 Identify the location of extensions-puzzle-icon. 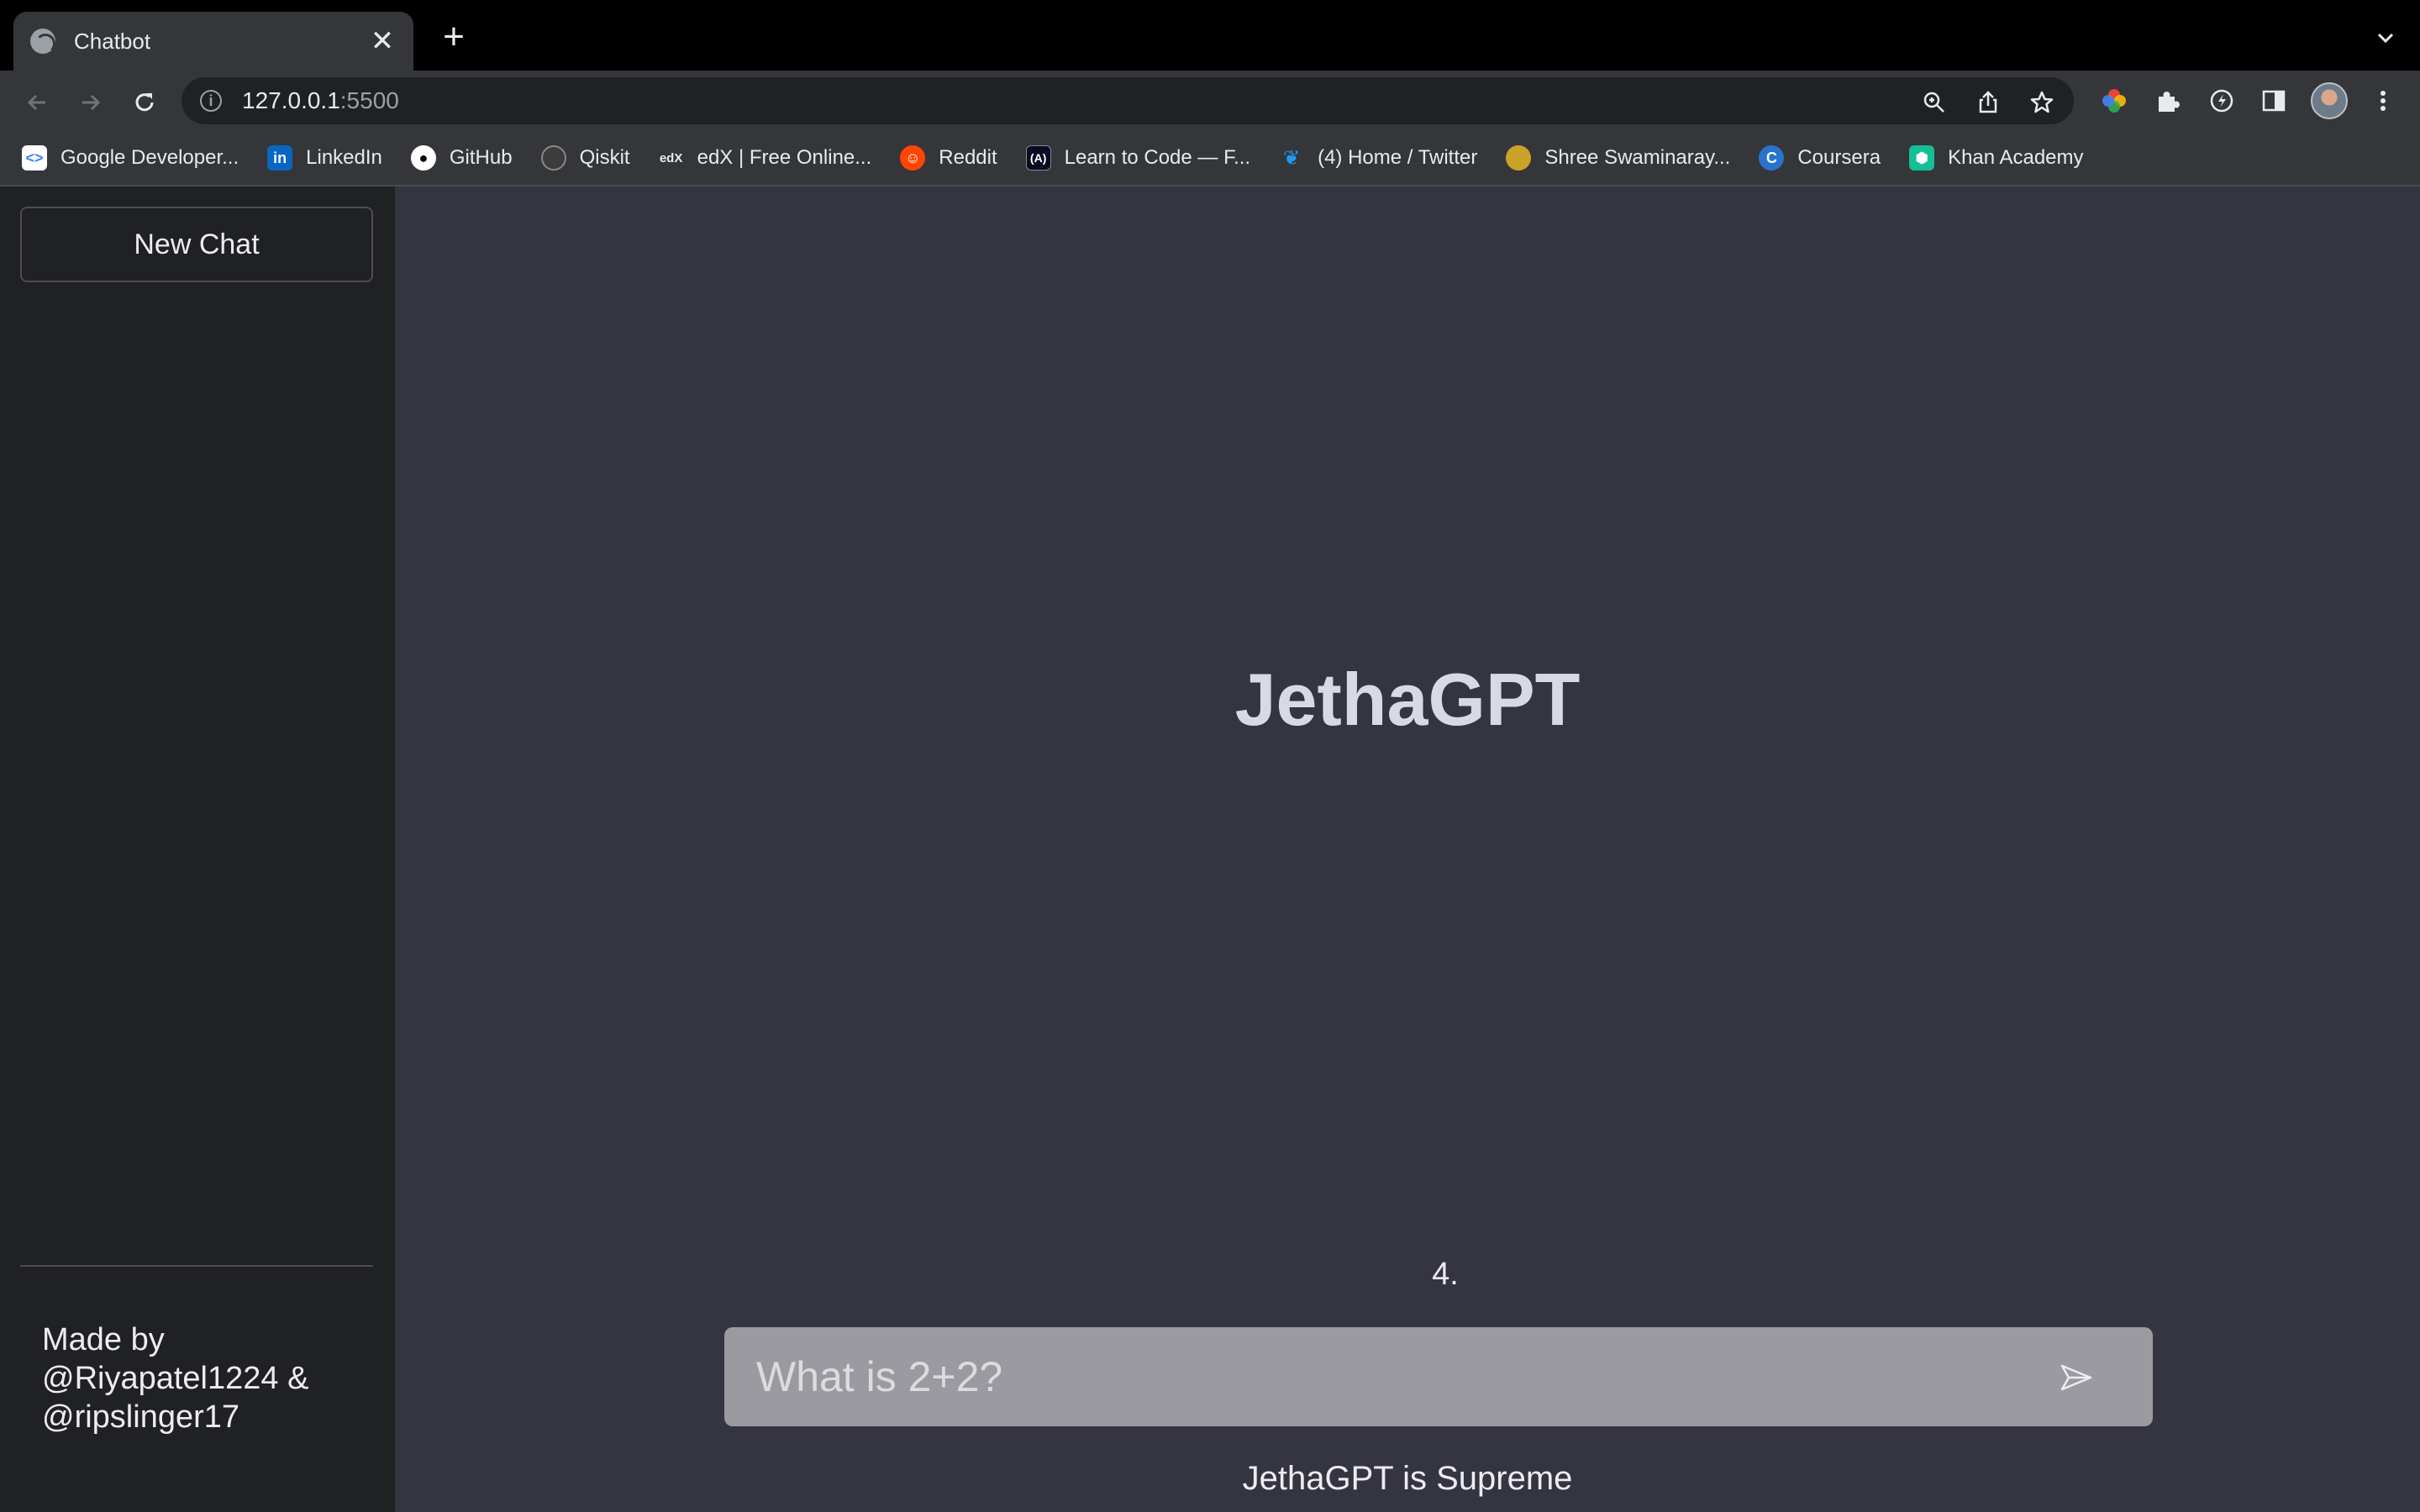
(2168, 101).